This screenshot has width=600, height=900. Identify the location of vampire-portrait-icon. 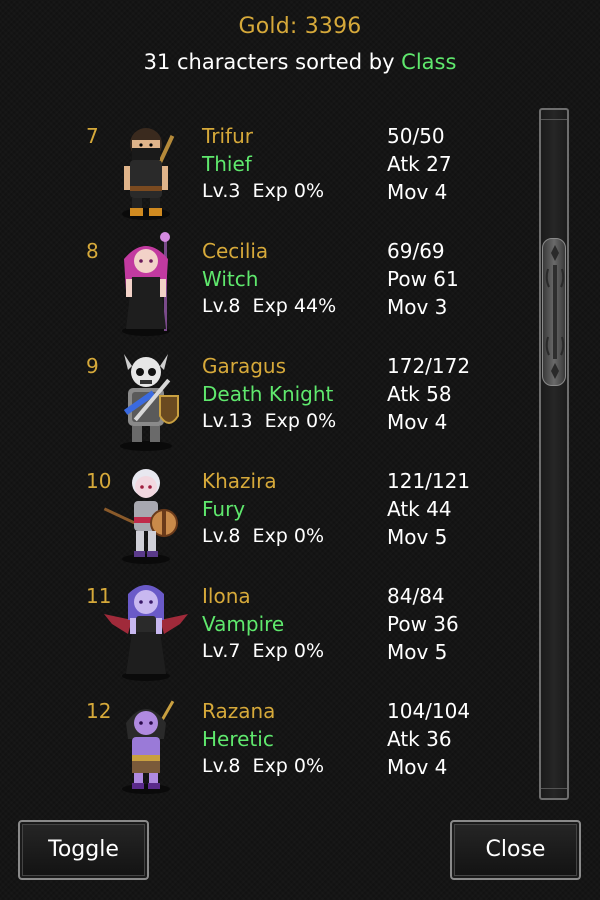
(146, 633).